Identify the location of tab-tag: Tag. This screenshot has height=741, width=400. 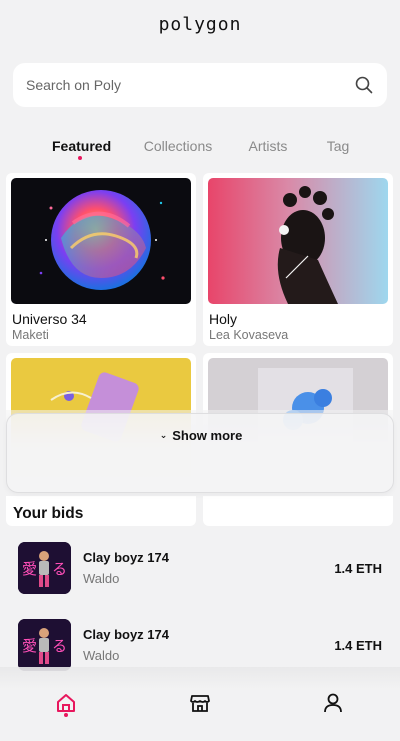
(338, 146).